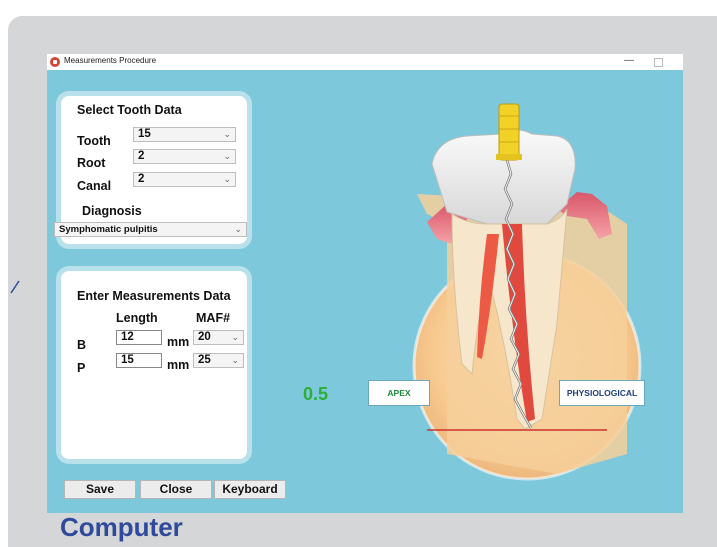 The image size is (717, 547). Describe the element at coordinates (213, 318) in the screenshot. I see `maf-header: MAF#` at that location.